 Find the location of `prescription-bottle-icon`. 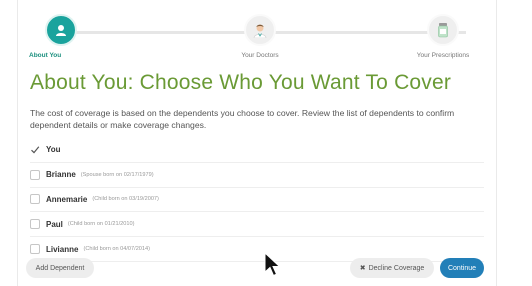

prescription-bottle-icon is located at coordinates (443, 30).